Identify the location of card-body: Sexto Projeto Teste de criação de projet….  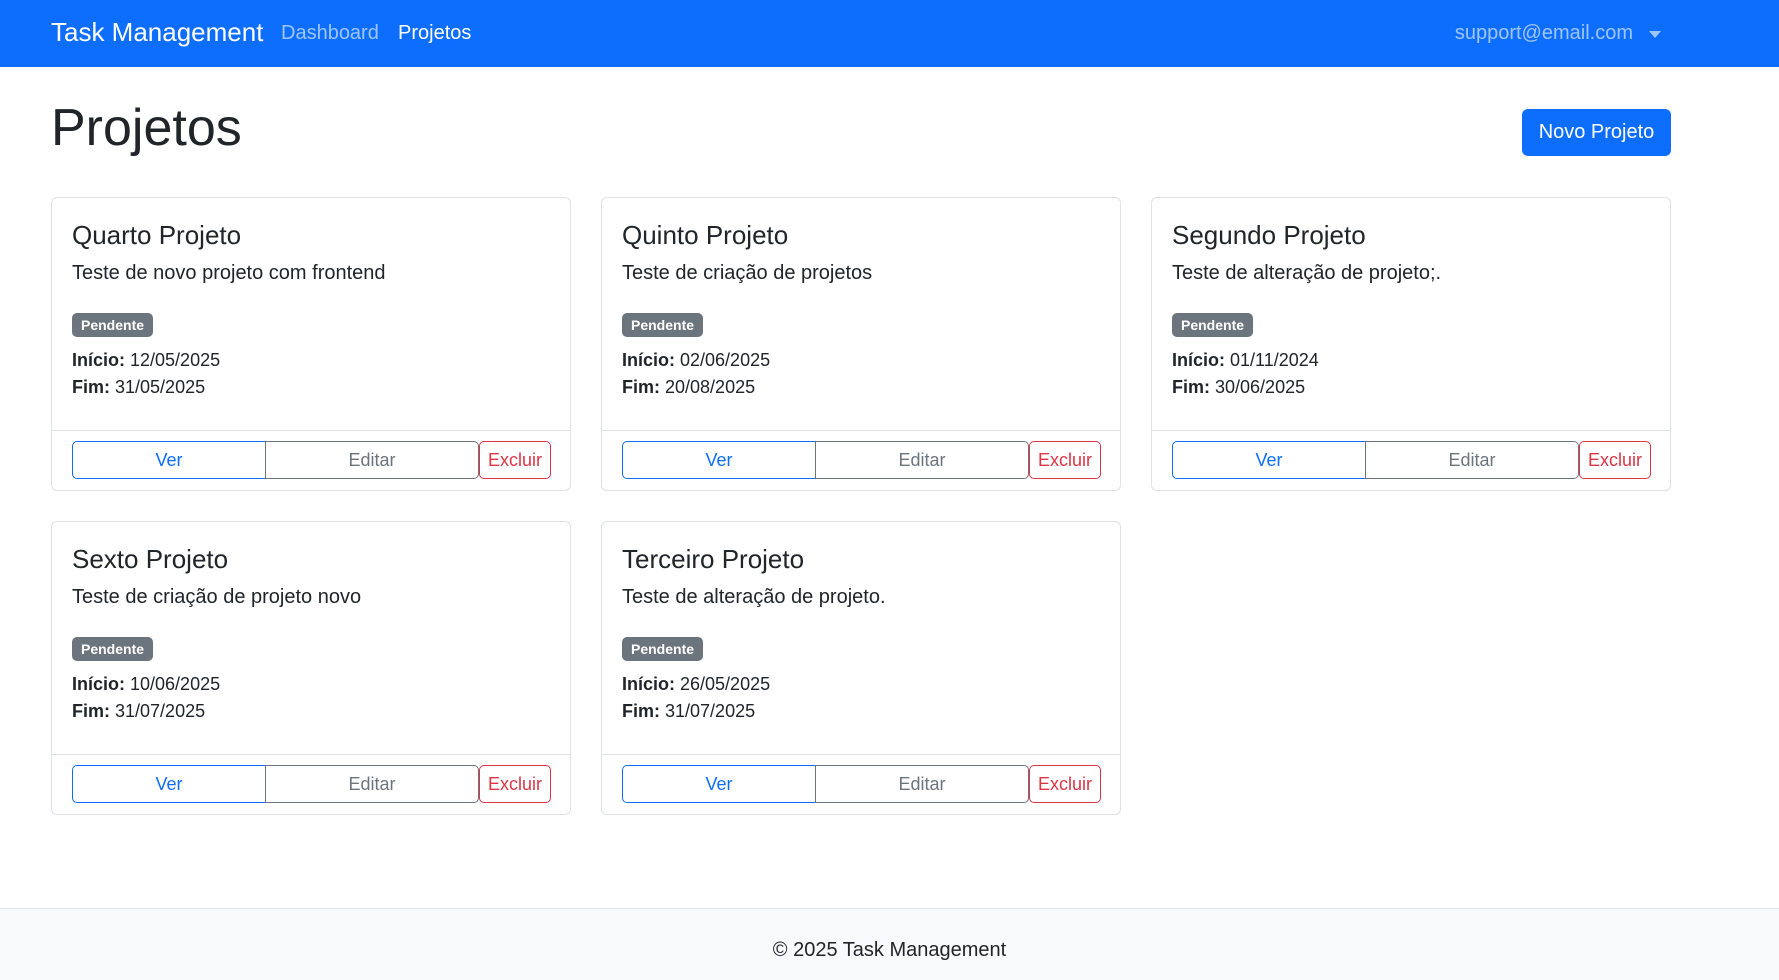
(311, 638).